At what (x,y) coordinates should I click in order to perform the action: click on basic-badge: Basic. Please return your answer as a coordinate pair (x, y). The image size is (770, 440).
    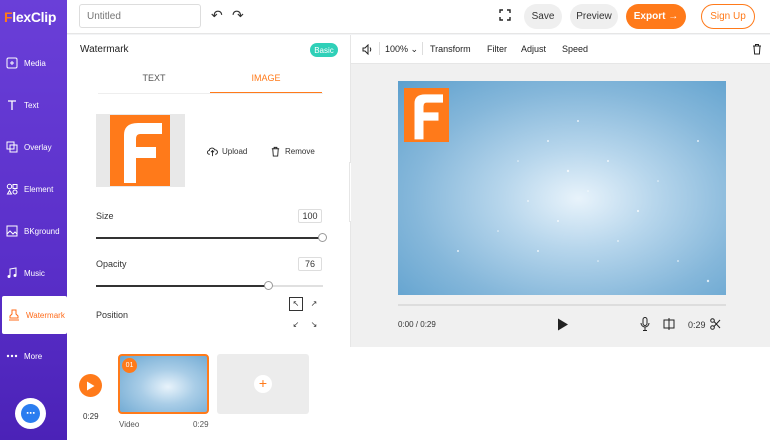
    Looking at the image, I should click on (324, 50).